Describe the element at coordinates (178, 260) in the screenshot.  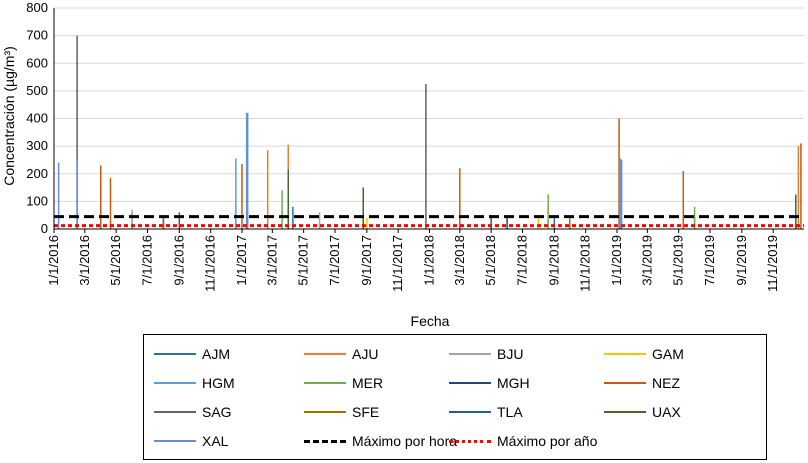
I see `x-tick-label: 9/1/2016` at that location.